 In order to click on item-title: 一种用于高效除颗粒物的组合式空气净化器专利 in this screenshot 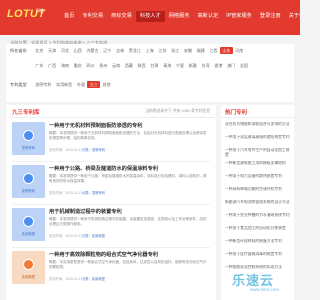, I will do `click(103, 254)`.